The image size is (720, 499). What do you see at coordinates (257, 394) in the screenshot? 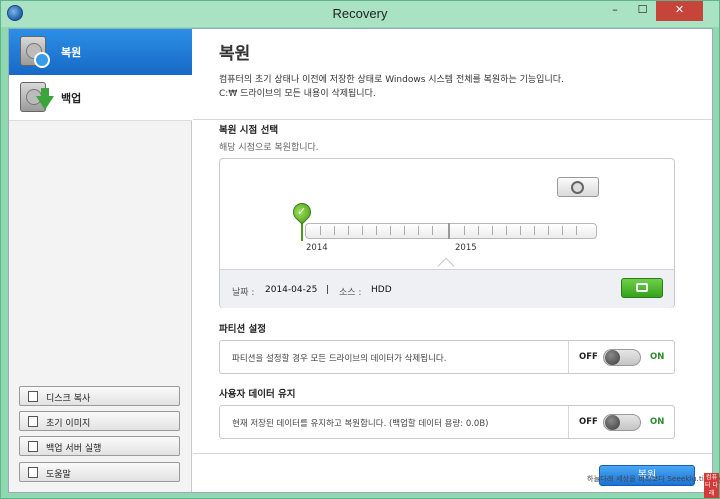
I see `user-data-title: 사용자 데이터 유지` at bounding box center [257, 394].